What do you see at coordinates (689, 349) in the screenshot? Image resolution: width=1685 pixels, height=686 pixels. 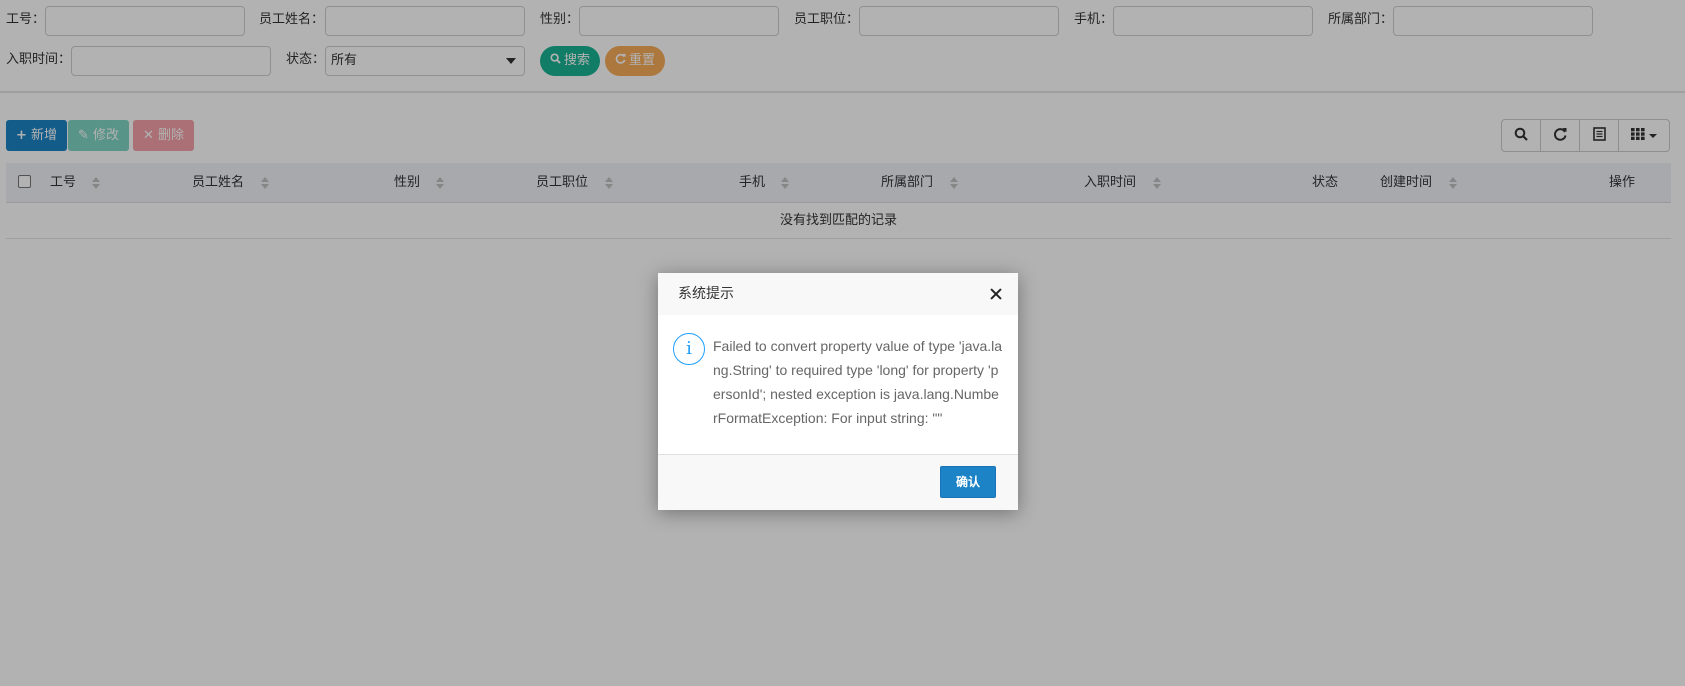 I see `info-icon: i` at bounding box center [689, 349].